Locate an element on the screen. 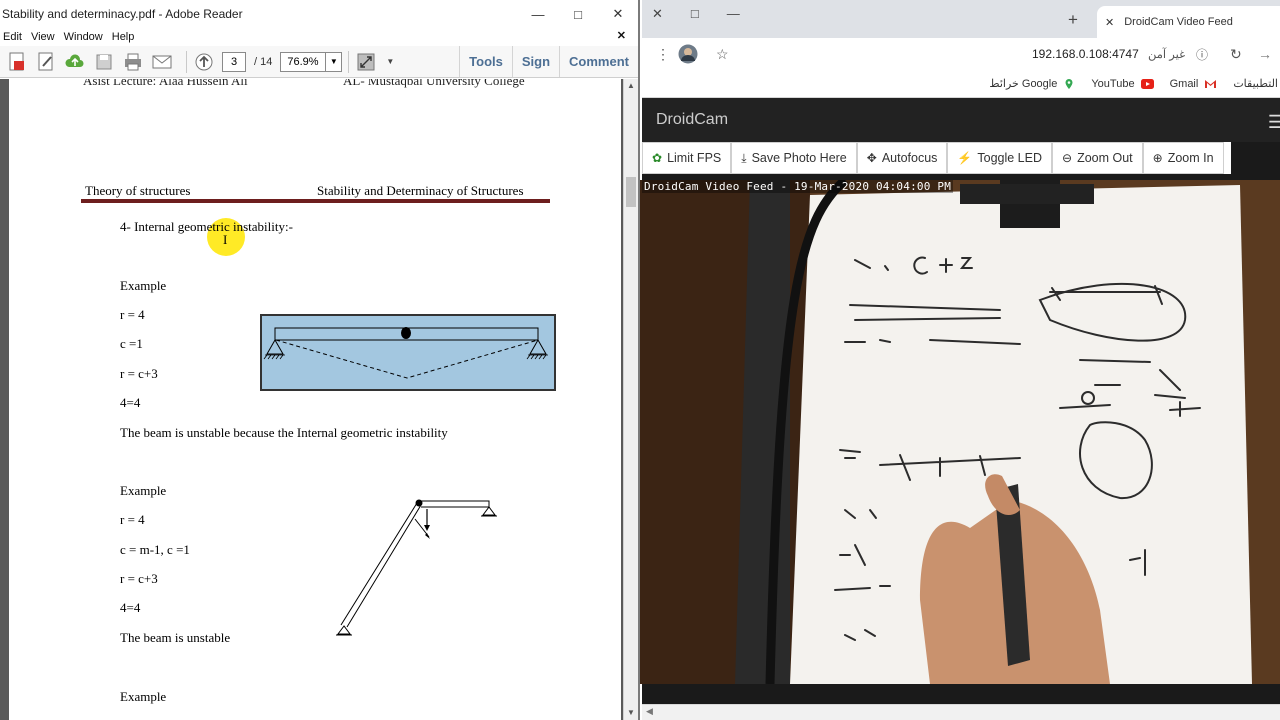 The height and width of the screenshot is (720, 1280). page-total: / 14 is located at coordinates (263, 61).